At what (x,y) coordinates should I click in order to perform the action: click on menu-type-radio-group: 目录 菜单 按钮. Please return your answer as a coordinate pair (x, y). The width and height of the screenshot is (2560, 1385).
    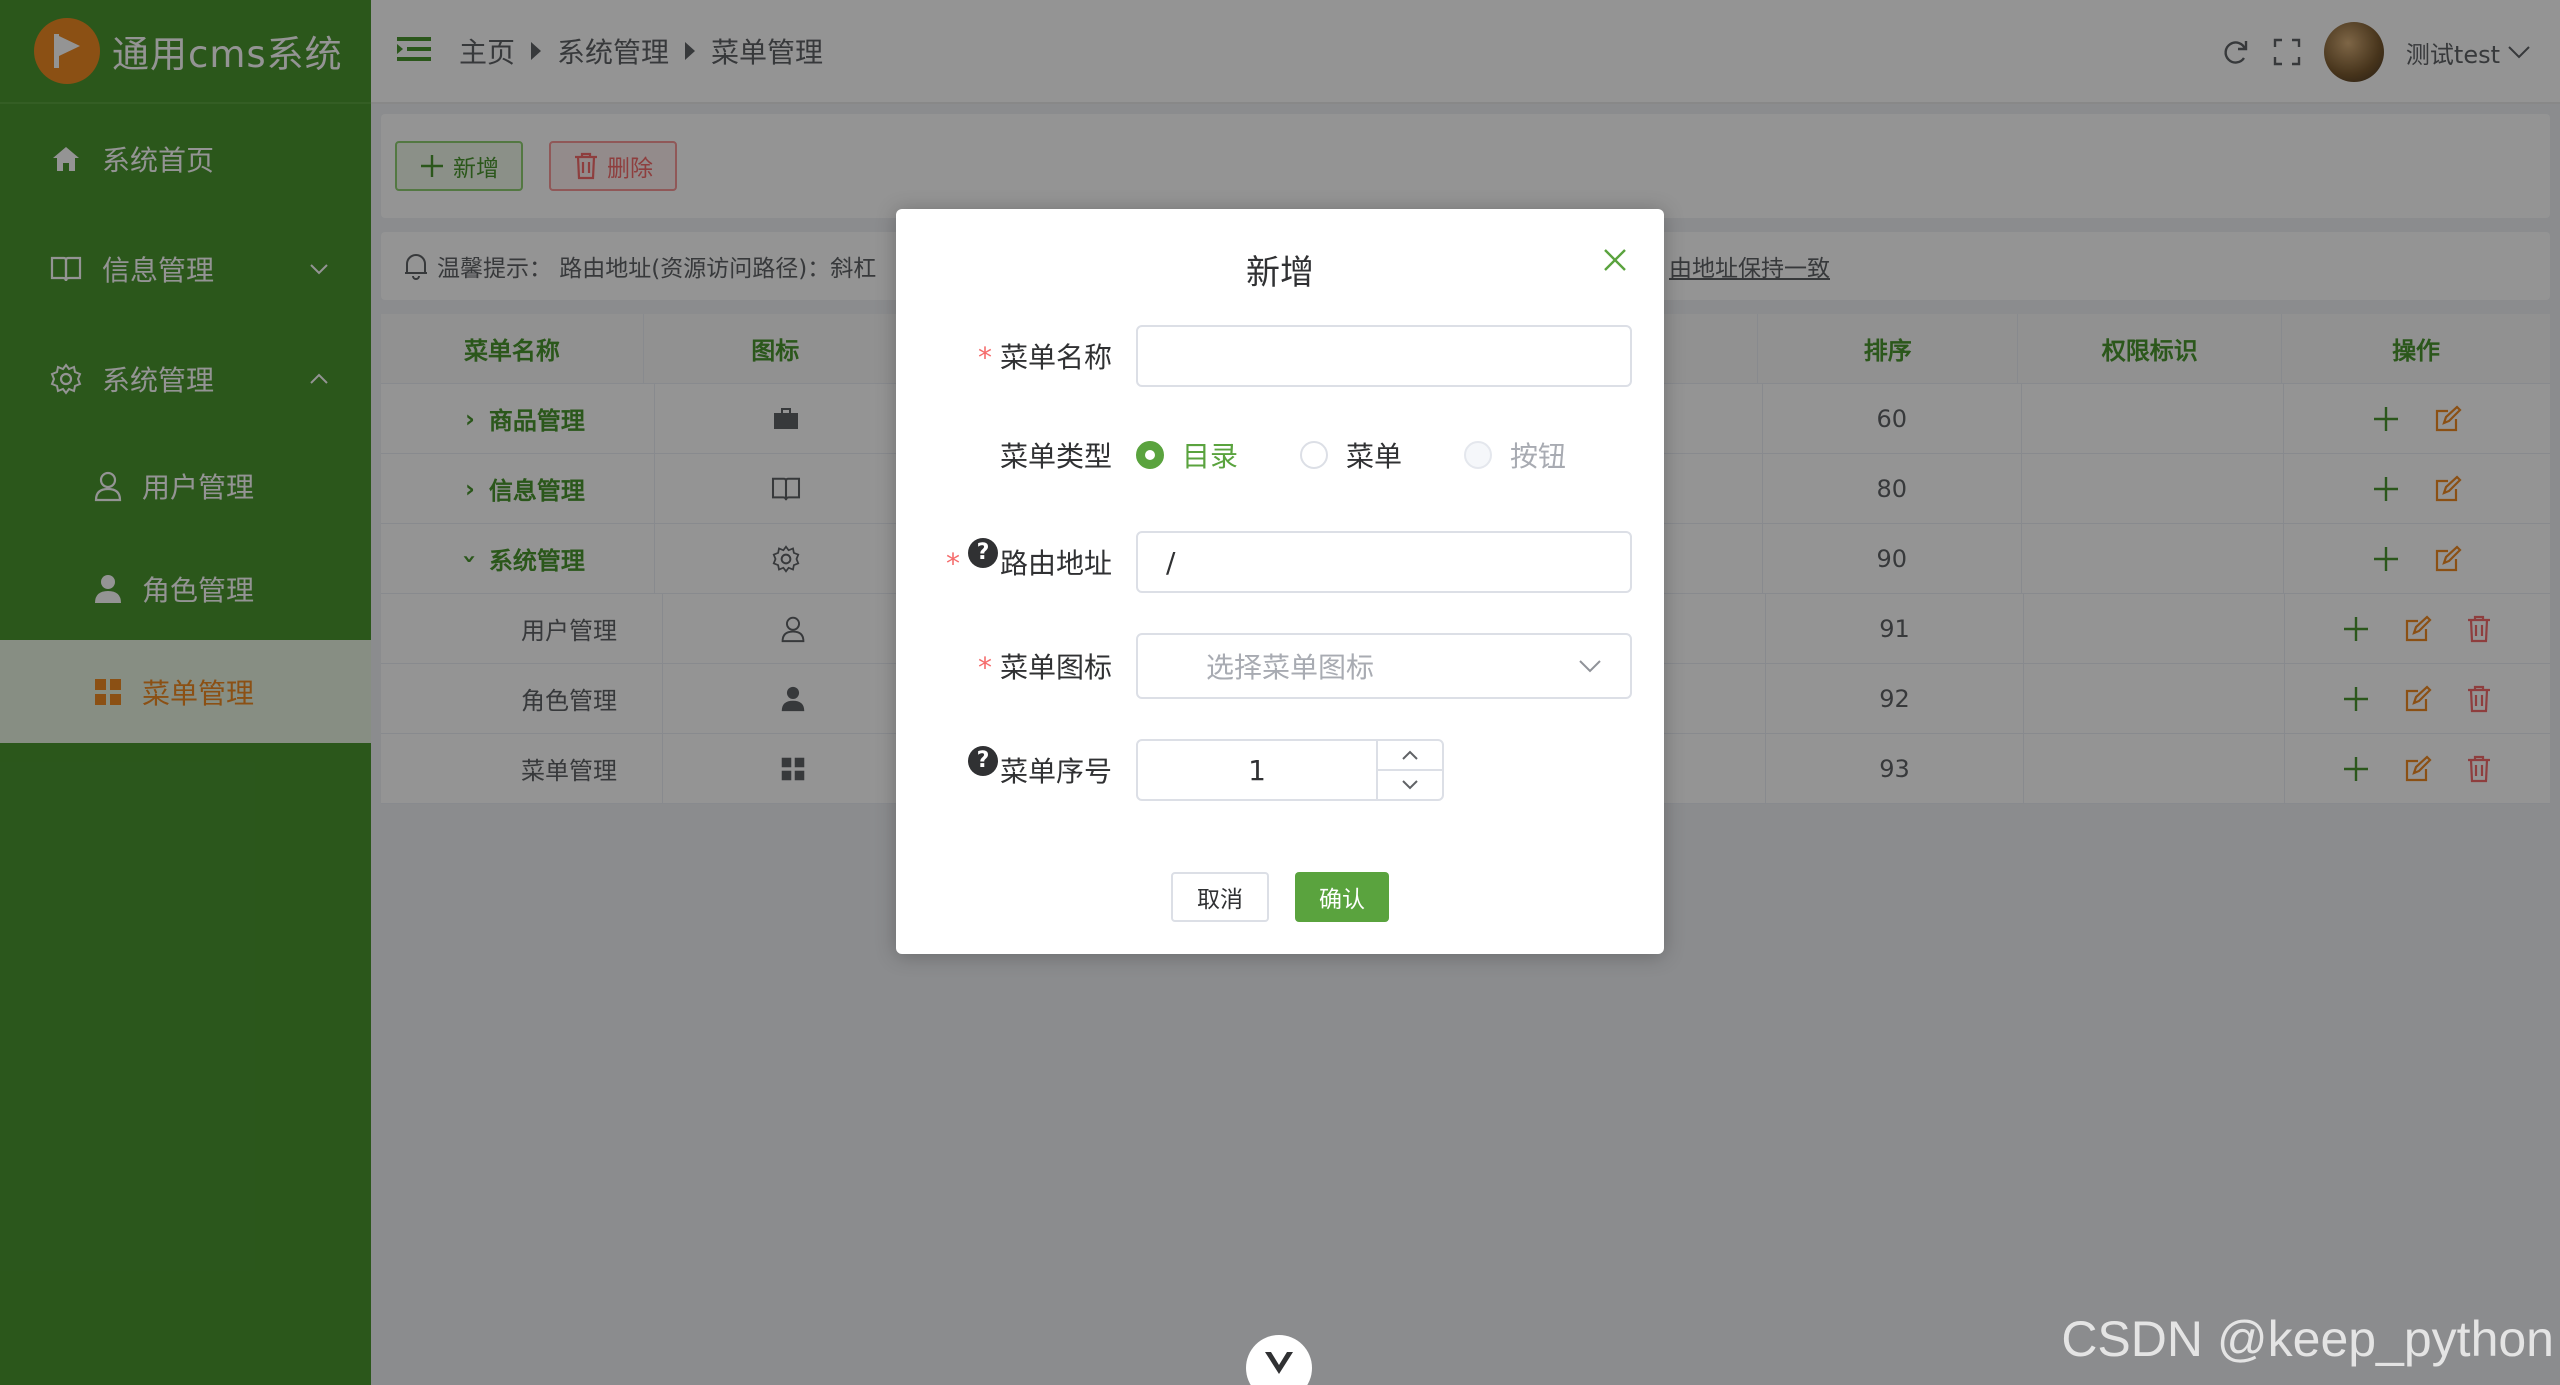
    Looking at the image, I should click on (1382, 455).